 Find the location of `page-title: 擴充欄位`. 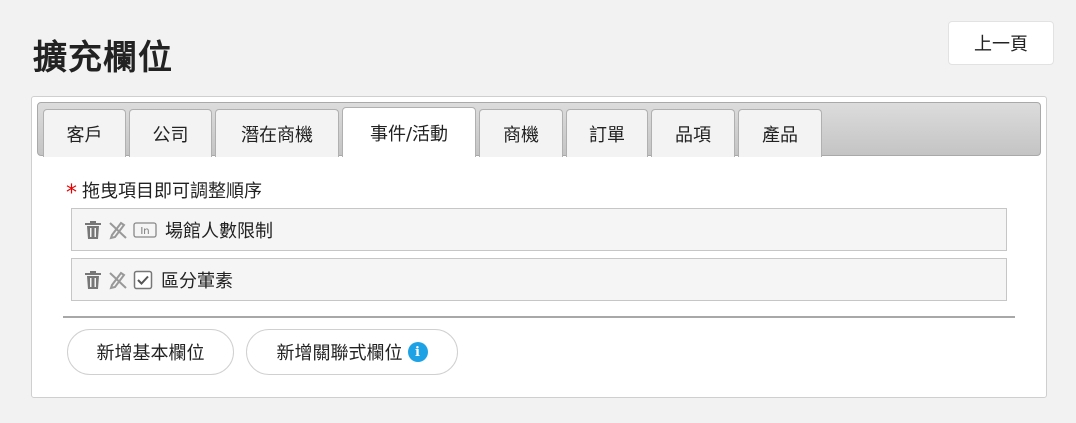

page-title: 擴充欄位 is located at coordinates (103, 58).